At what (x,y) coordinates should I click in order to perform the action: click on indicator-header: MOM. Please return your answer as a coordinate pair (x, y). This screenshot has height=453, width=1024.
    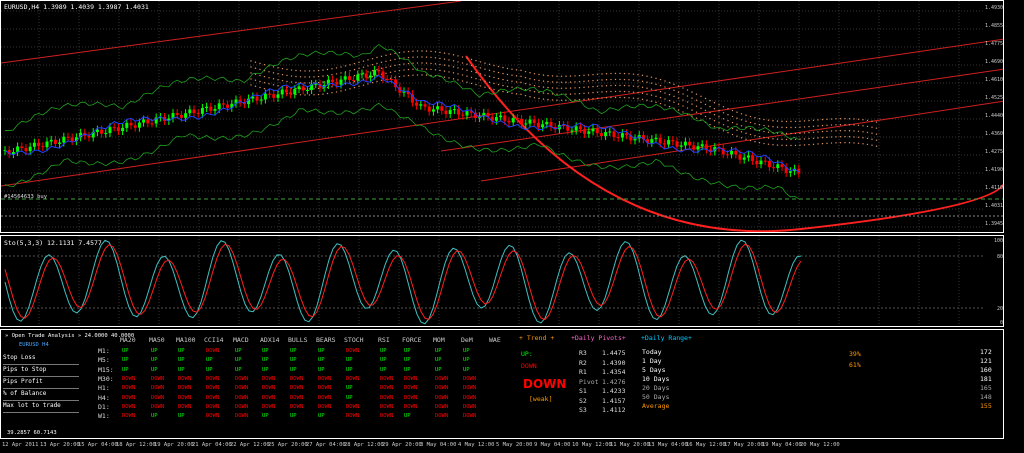
    Looking at the image, I should click on (439, 340).